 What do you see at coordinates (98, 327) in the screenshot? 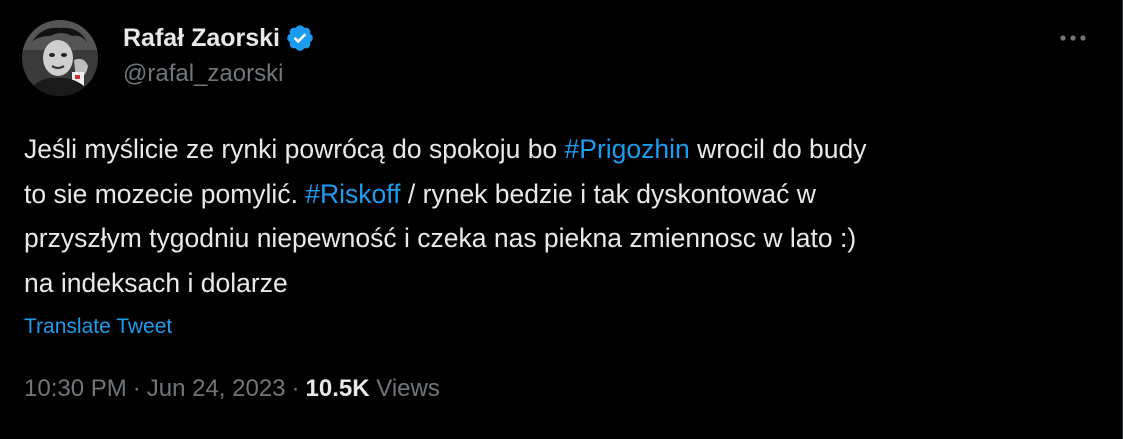
I see `translate-tweet-link: Translate Tweet` at bounding box center [98, 327].